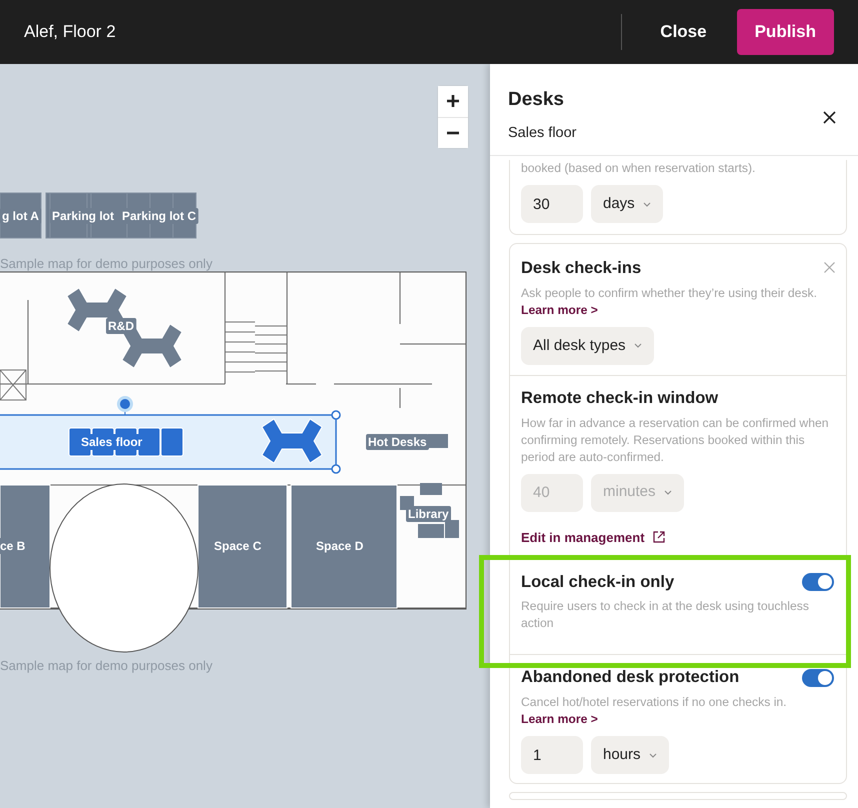 This screenshot has width=858, height=808. I want to click on room-label: R&D, so click(121, 326).